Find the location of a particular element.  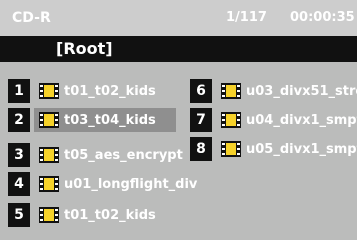

file-name: t03_t04_kids is located at coordinates (110, 120).